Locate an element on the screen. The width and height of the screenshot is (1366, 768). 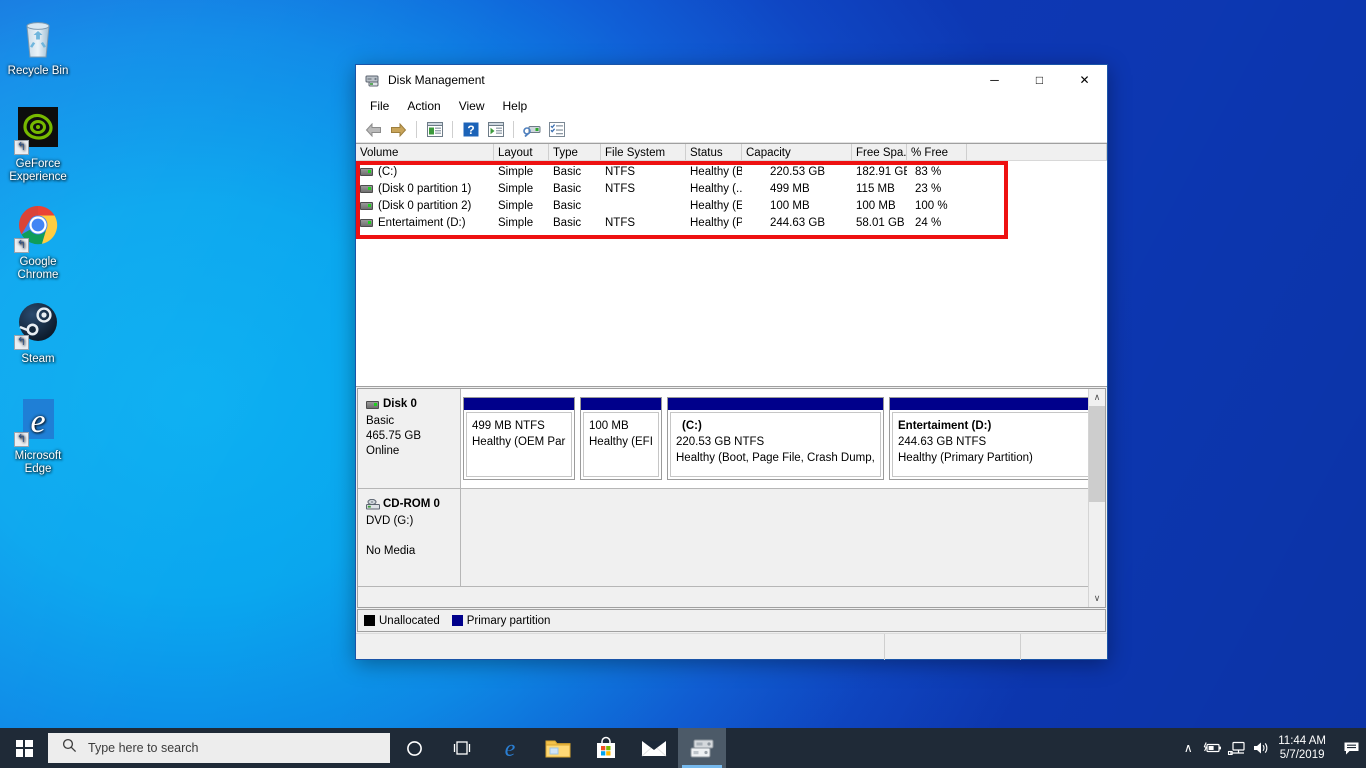
taskbar-file-explorer-icon is located at coordinates (558, 748).